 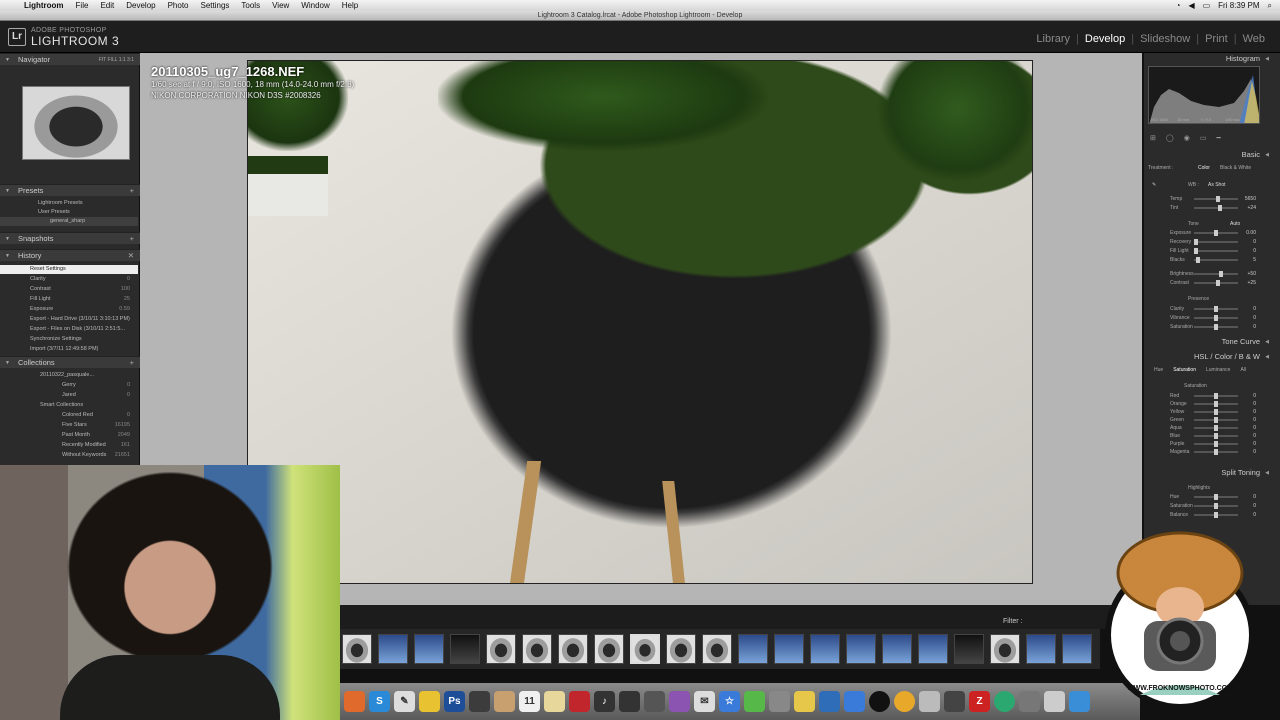 I want to click on preset-folder: User Presets, so click(x=69, y=212).